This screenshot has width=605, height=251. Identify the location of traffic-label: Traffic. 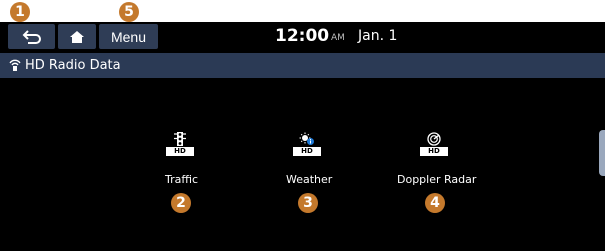
(182, 179).